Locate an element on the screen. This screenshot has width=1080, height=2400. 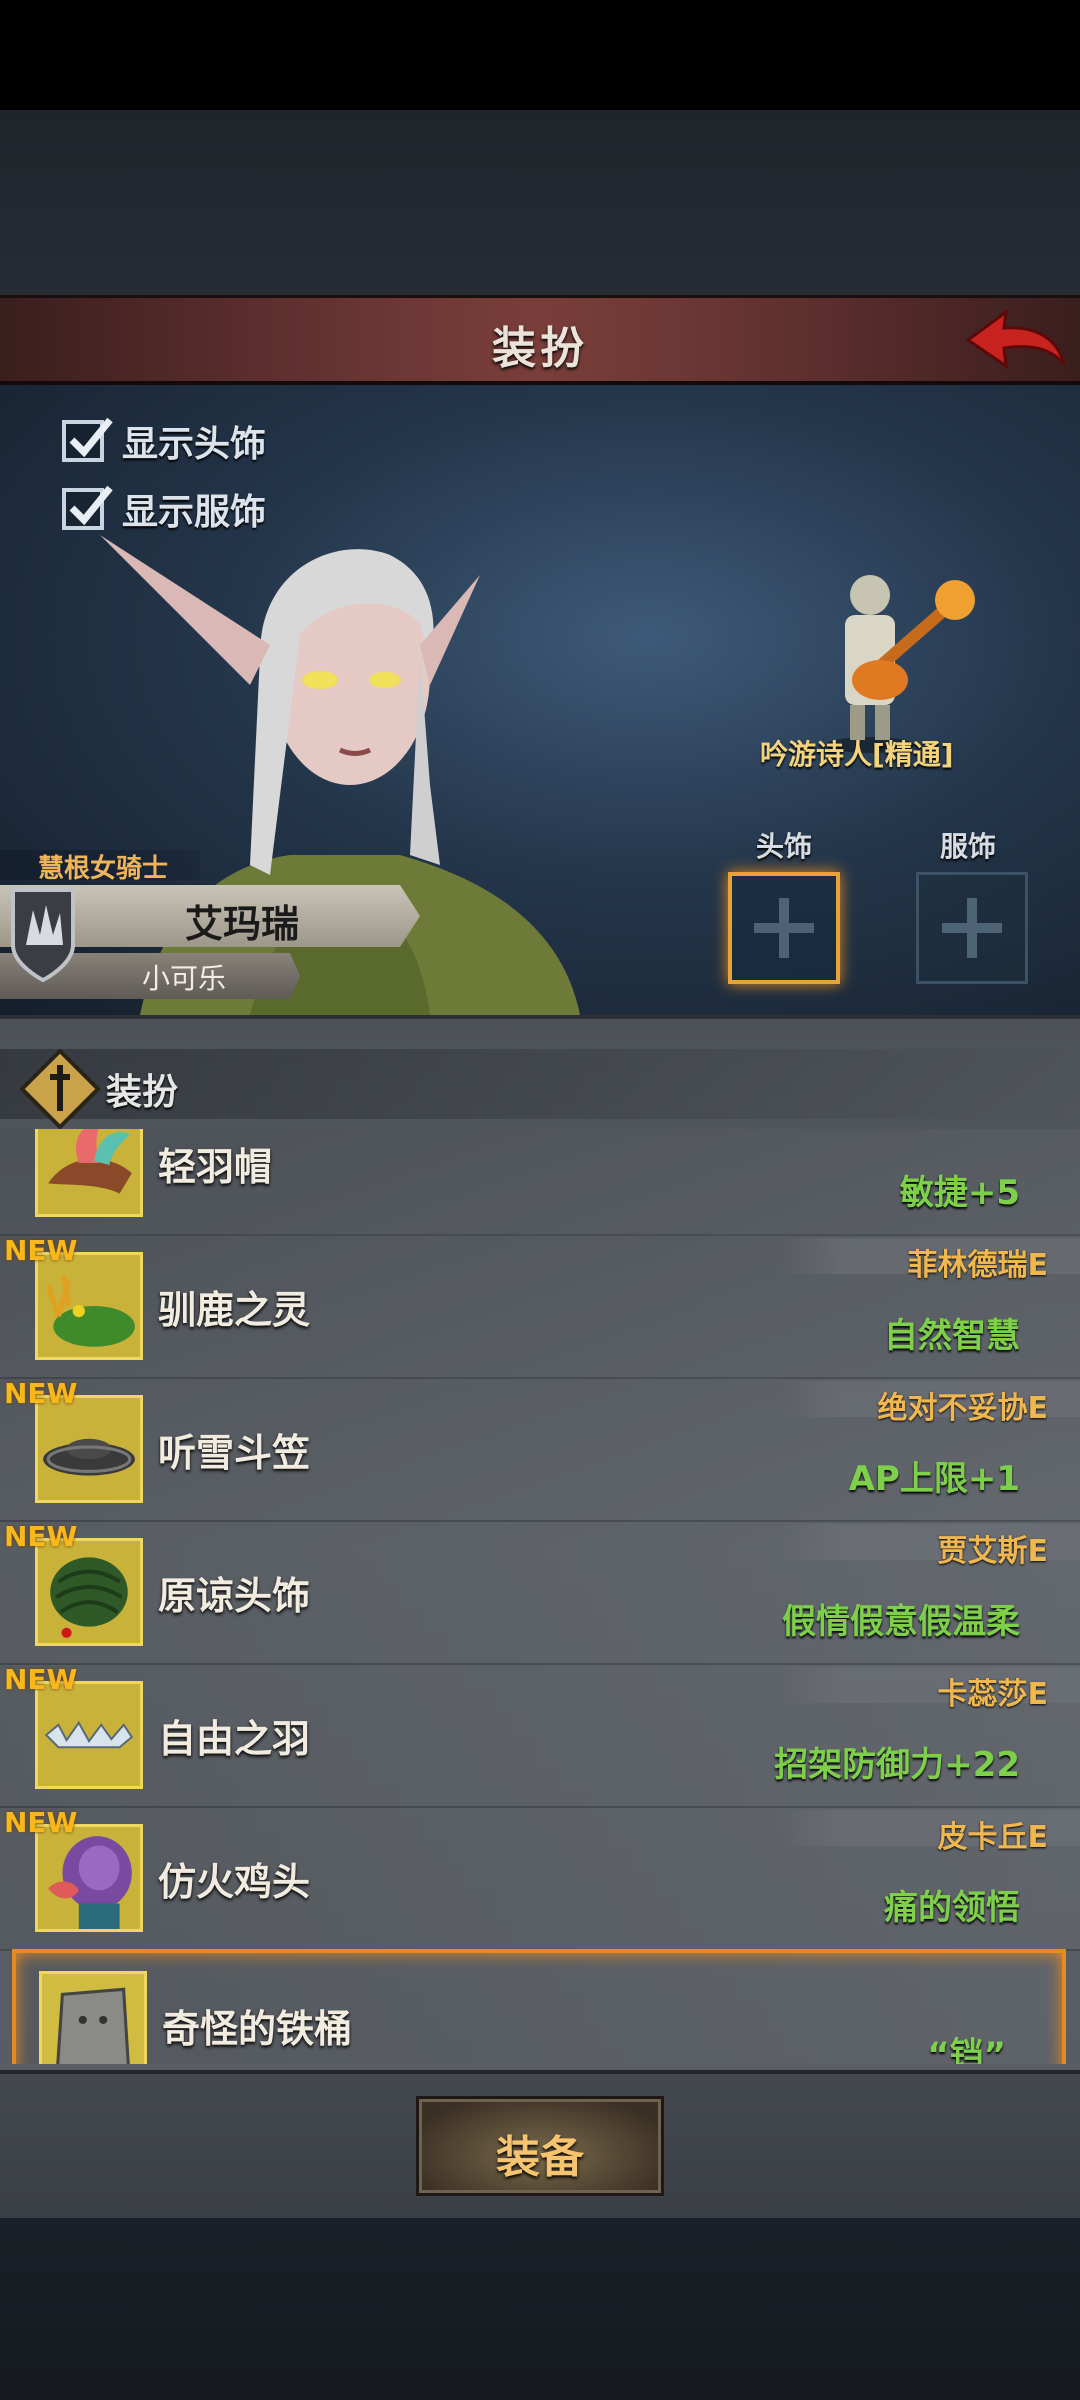
bard-figure is located at coordinates (900, 664).